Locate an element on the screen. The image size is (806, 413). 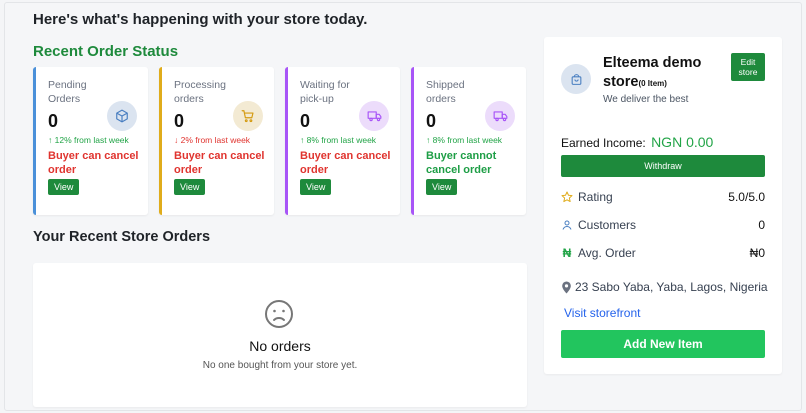
empty-orders-title: No orders is located at coordinates (280, 346).